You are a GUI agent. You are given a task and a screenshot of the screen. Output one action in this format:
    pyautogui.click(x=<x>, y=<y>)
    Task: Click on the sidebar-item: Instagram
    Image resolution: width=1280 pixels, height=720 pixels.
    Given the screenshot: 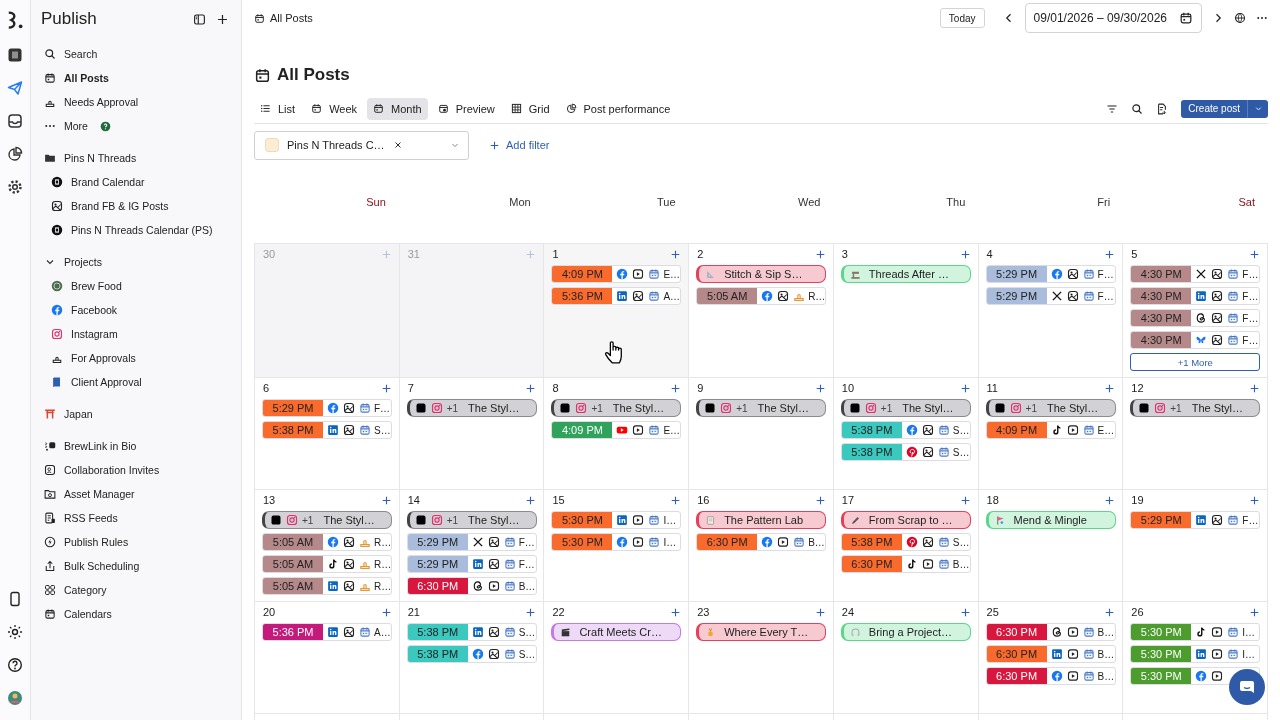 What is the action you would take?
    pyautogui.click(x=137, y=334)
    